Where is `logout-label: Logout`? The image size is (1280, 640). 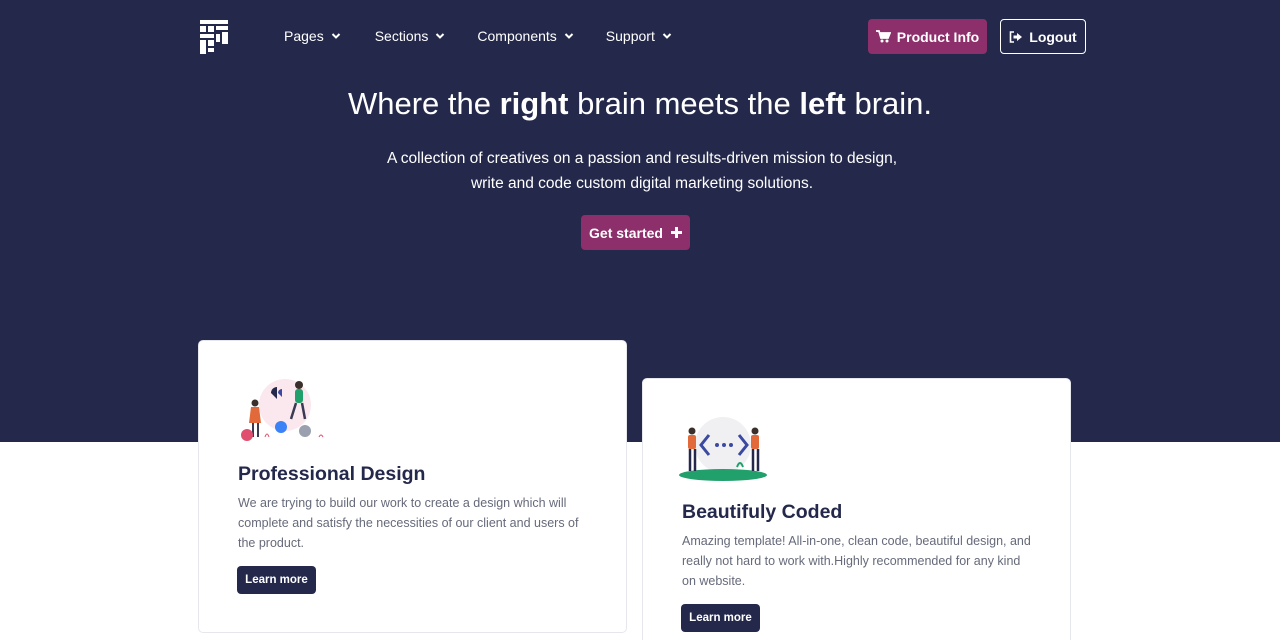 logout-label: Logout is located at coordinates (1053, 36).